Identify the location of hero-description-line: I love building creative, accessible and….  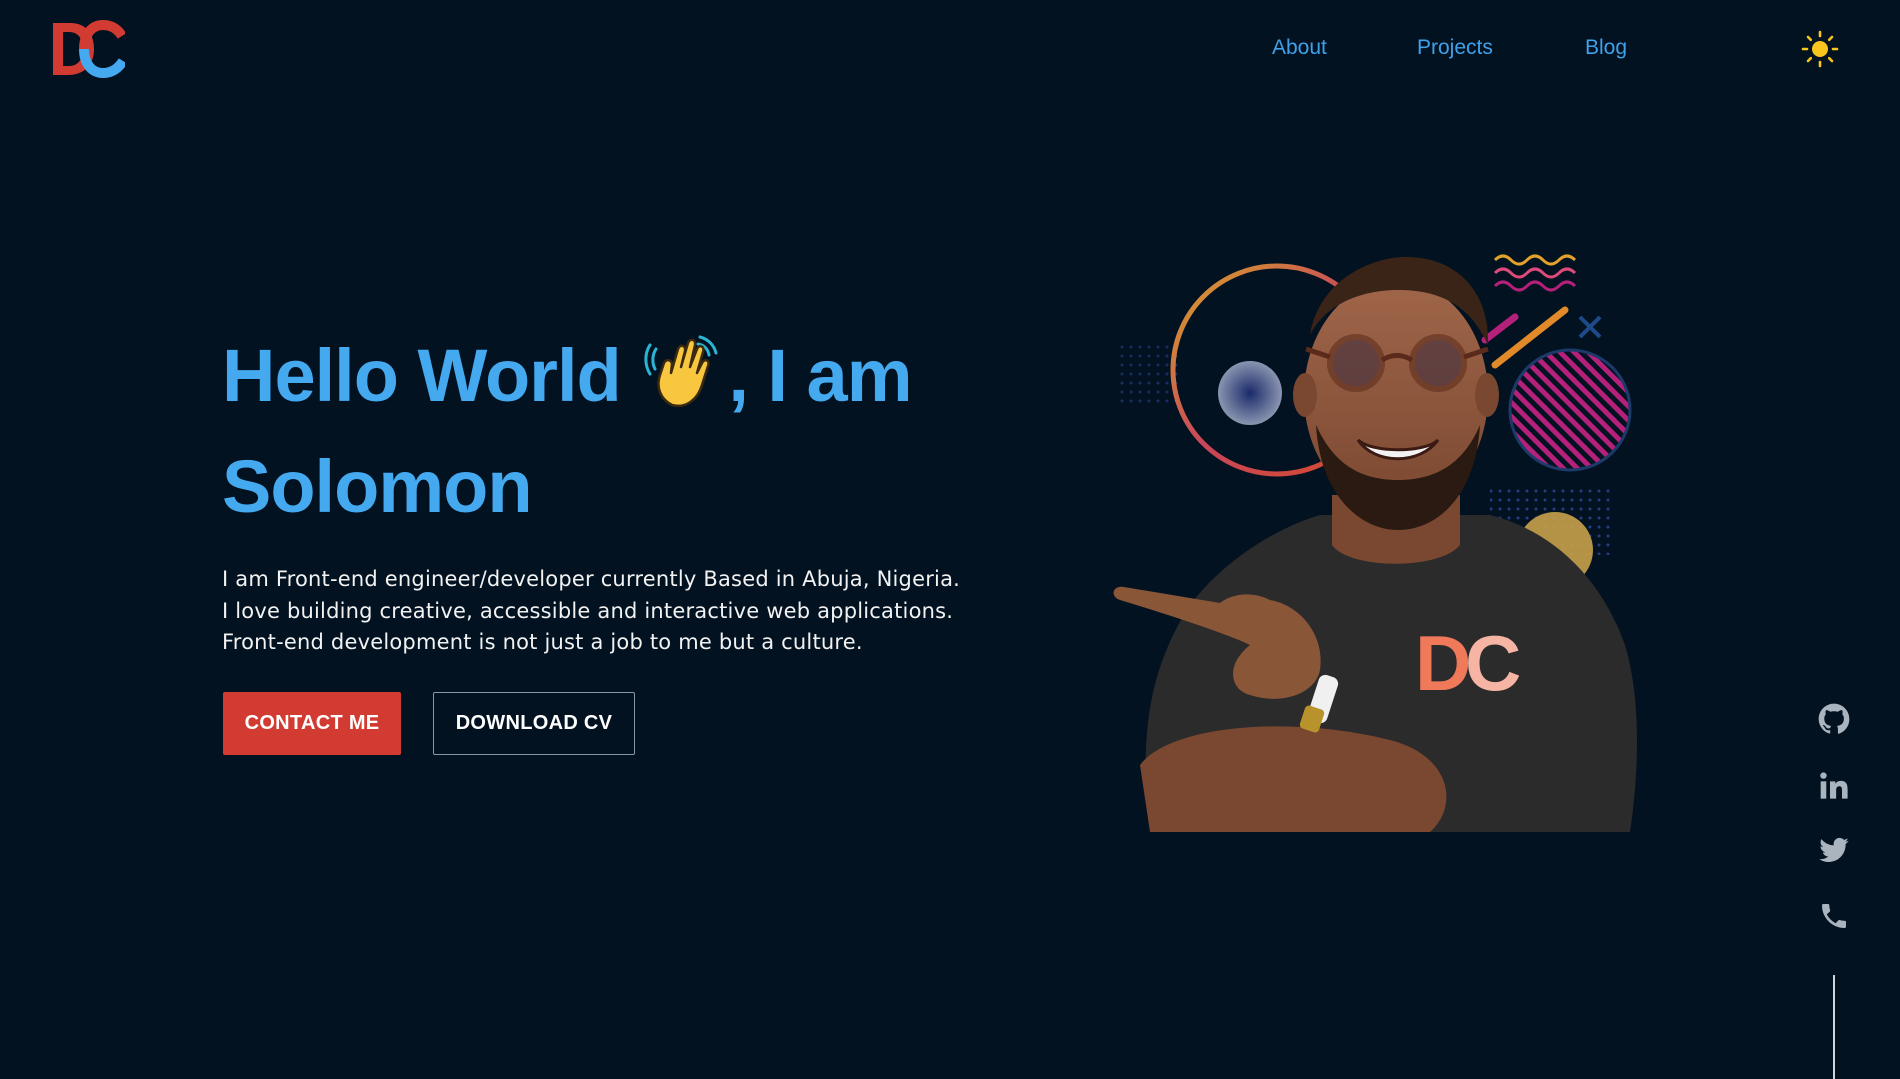
(588, 610).